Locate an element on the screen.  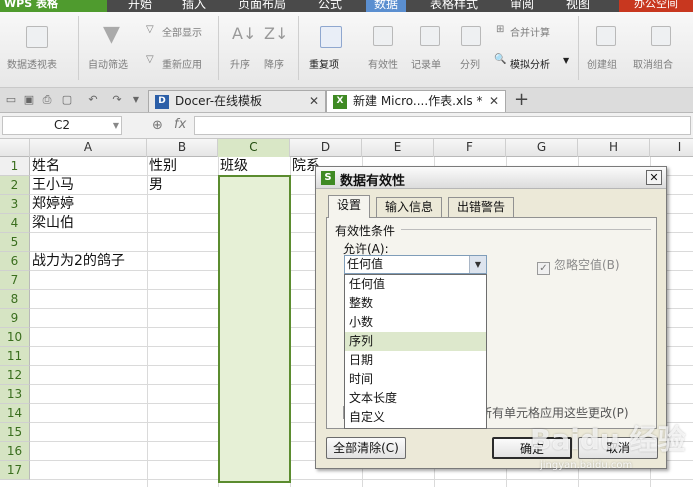
formula-input is located at coordinates (442, 125).